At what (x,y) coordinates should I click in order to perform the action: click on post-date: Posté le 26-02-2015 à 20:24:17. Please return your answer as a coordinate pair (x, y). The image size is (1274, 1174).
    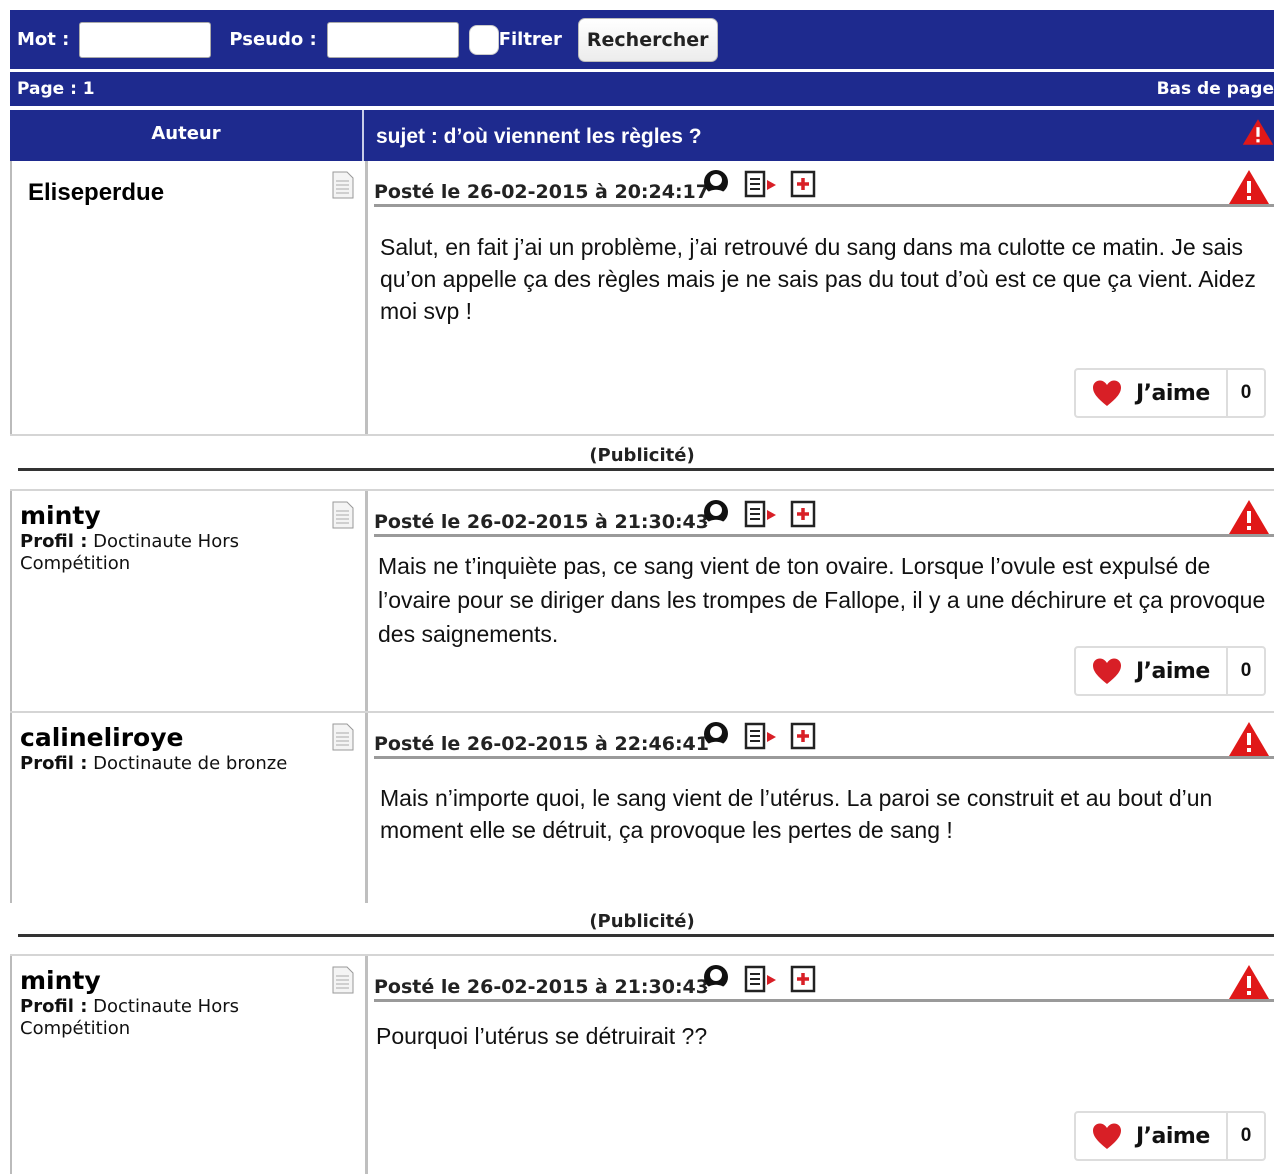
    Looking at the image, I should click on (541, 192).